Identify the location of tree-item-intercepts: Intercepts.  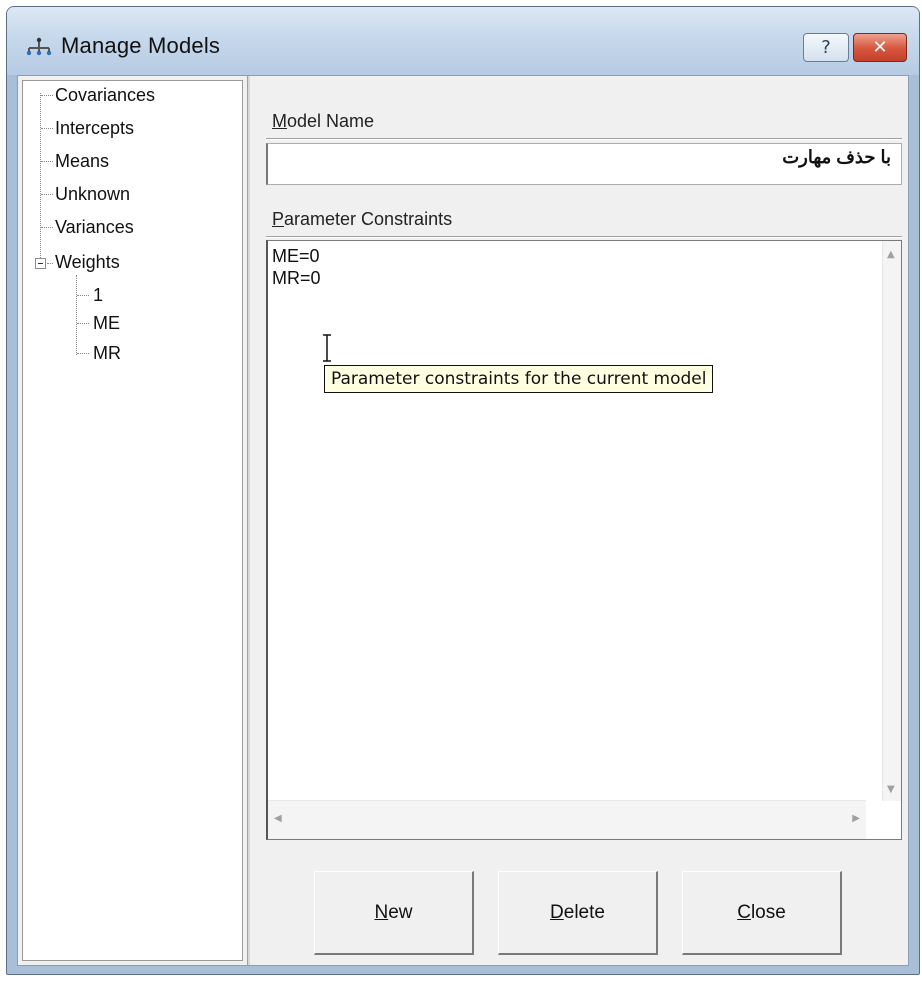
(94, 128).